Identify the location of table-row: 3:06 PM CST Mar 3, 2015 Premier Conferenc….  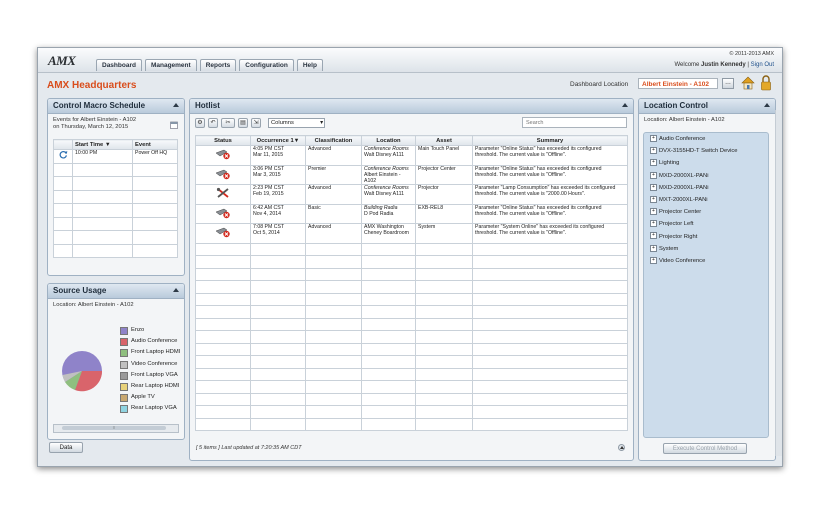
(411, 174).